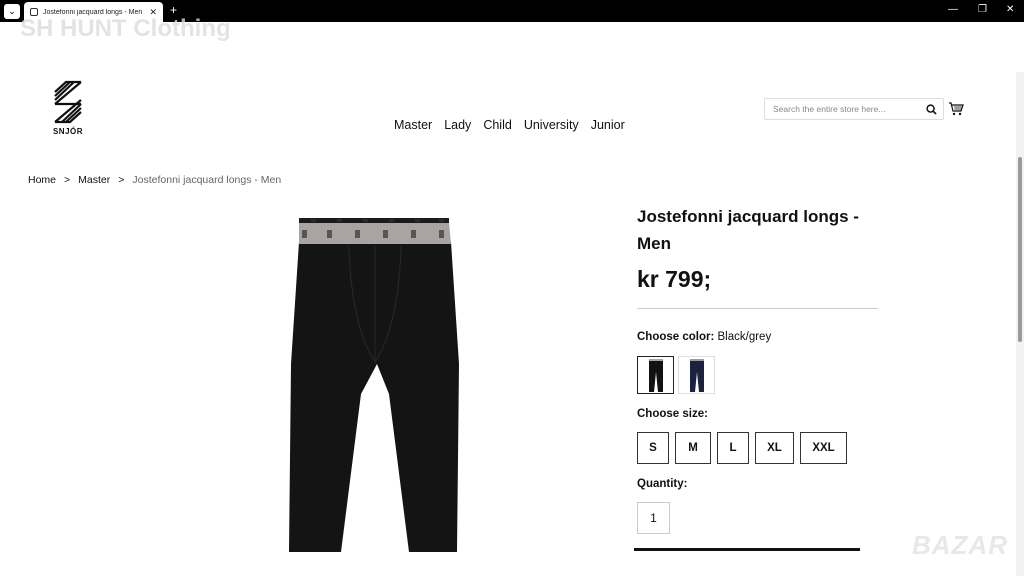 The width and height of the screenshot is (1024, 576). I want to click on divider, so click(757, 308).